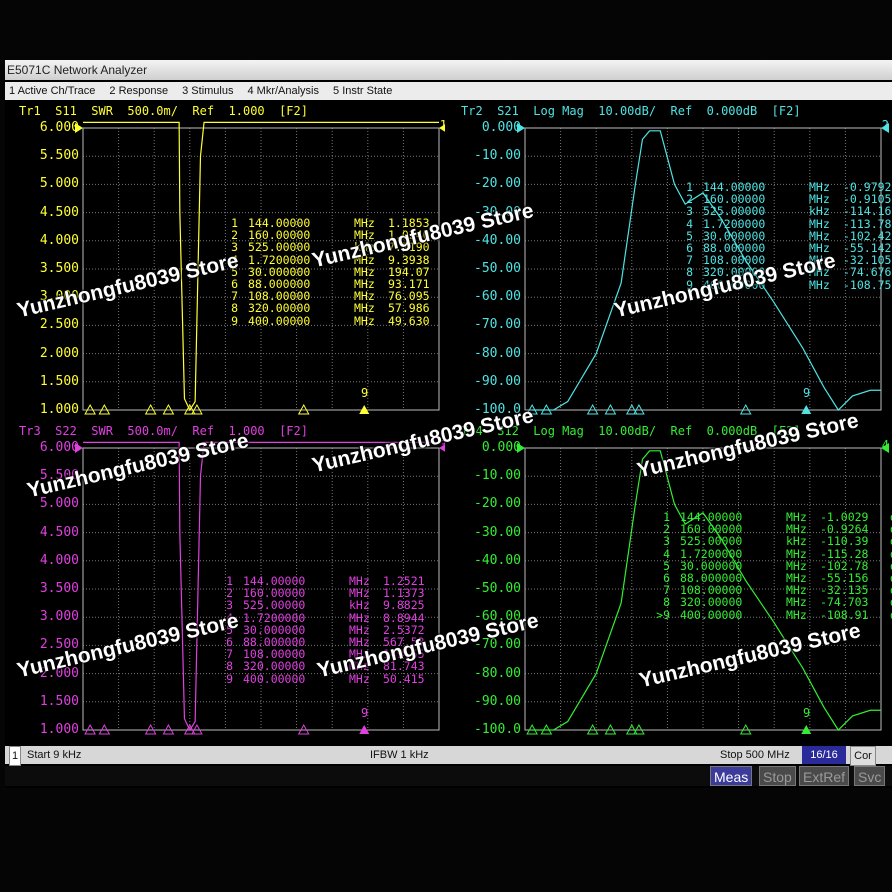 The width and height of the screenshot is (892, 892). I want to click on marker-row: 3525.00000kHz-110.39dB, so click(772, 541).